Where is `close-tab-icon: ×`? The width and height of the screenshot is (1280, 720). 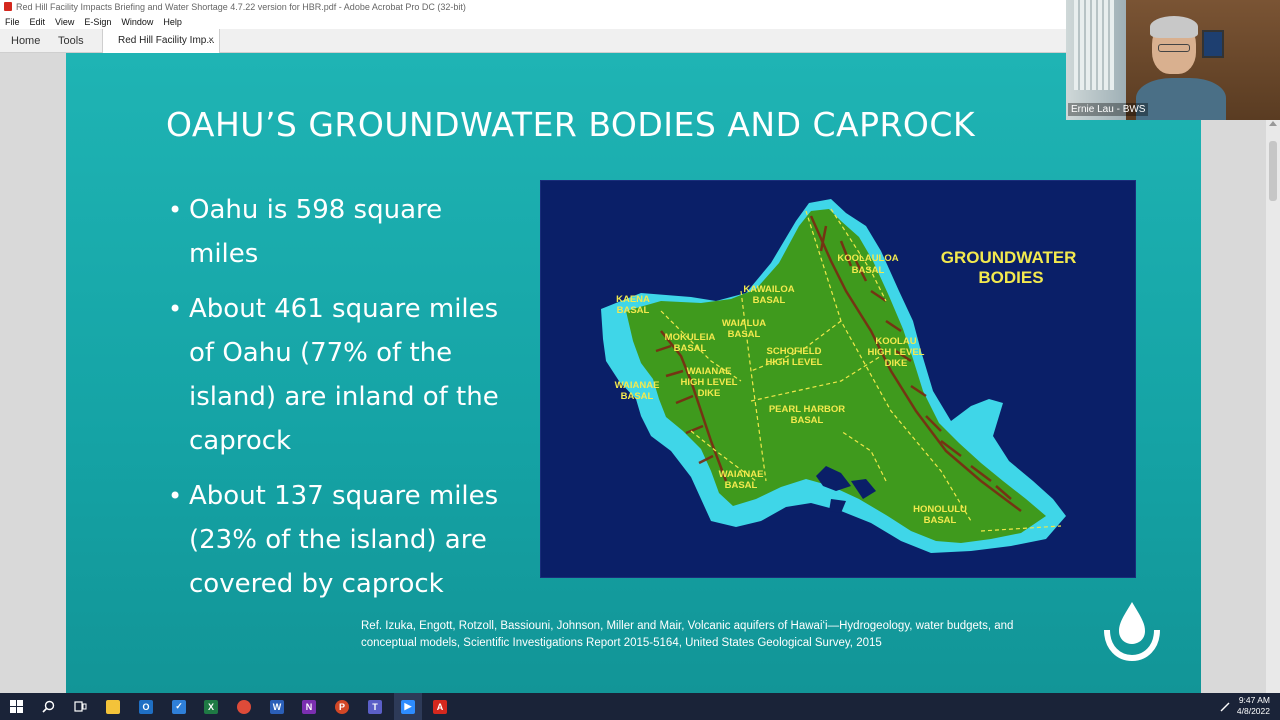
close-tab-icon: × is located at coordinates (211, 41).